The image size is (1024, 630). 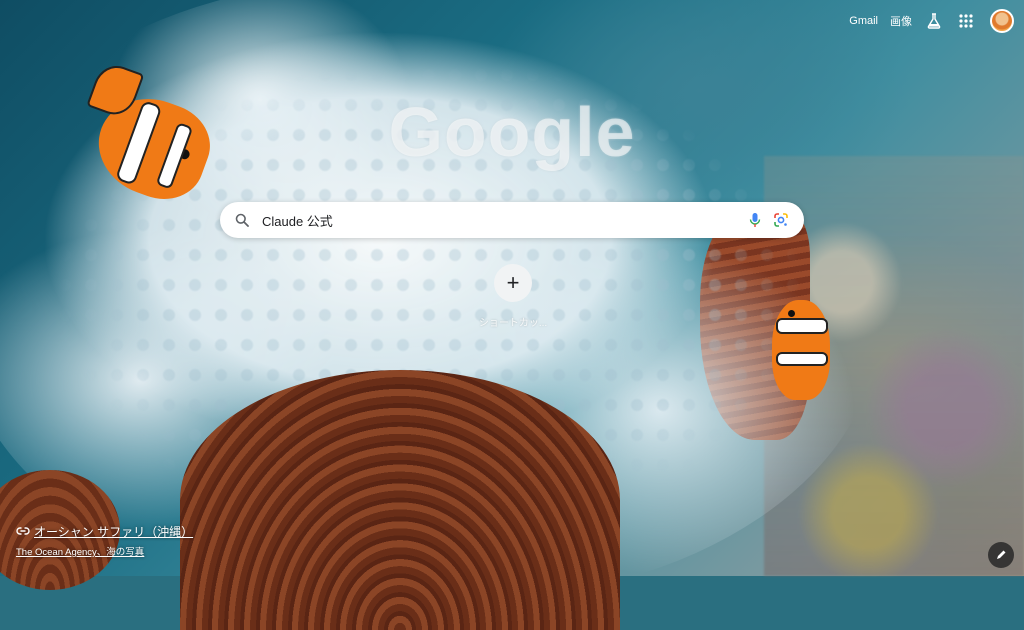 I want to click on flask-icon, so click(x=934, y=21).